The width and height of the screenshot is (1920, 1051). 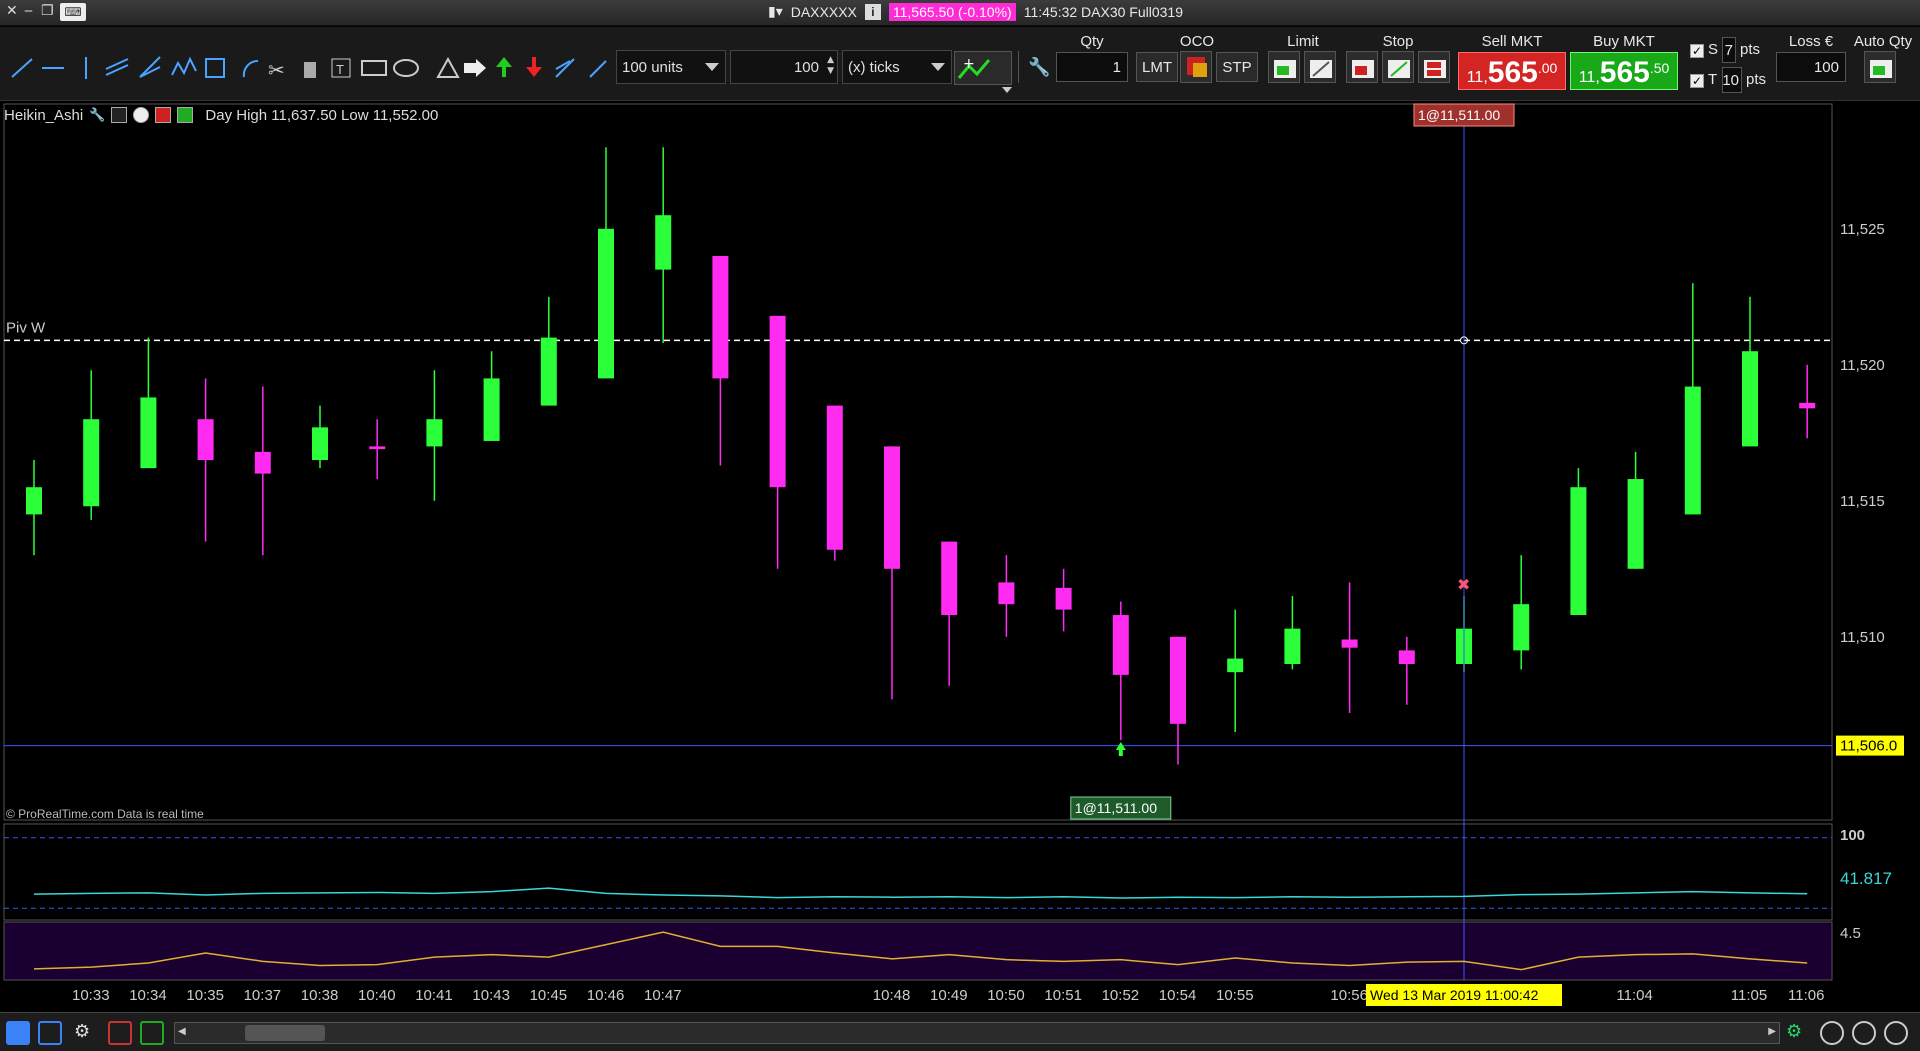 I want to click on x-axis-tick: 11:04, so click(x=1634, y=995).